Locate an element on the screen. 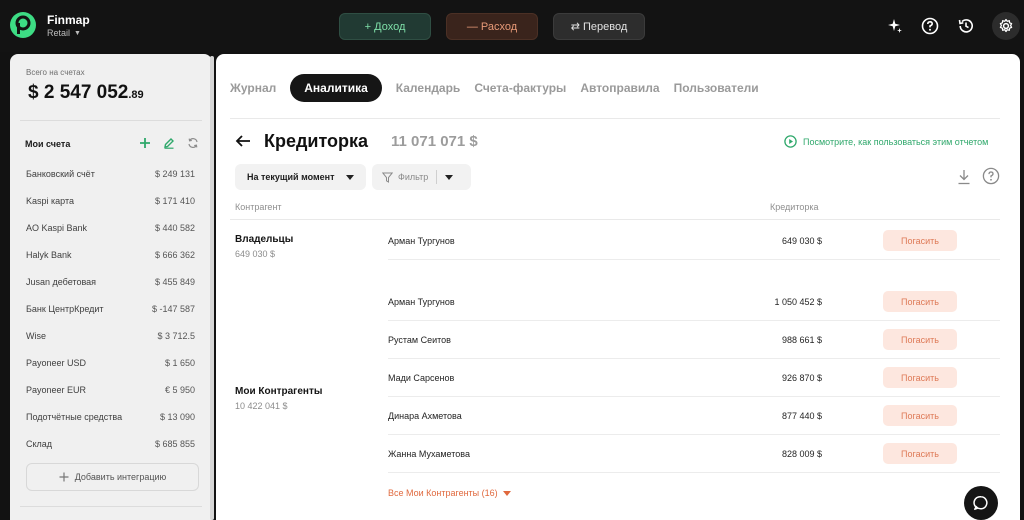  add-income-button: + Доход is located at coordinates (385, 26).